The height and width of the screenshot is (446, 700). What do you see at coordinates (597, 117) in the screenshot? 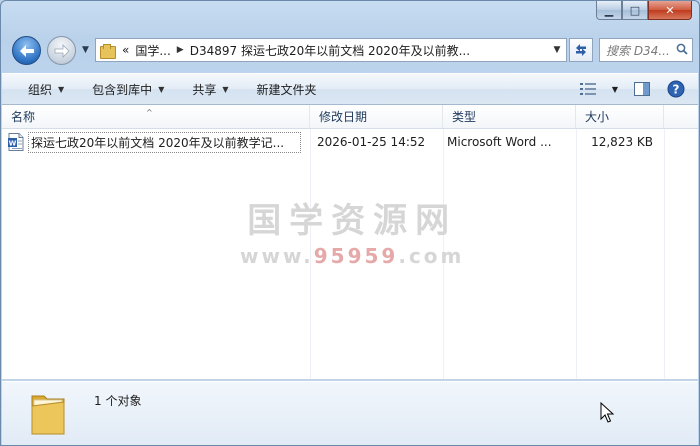
I see `column-size-label: 大小` at bounding box center [597, 117].